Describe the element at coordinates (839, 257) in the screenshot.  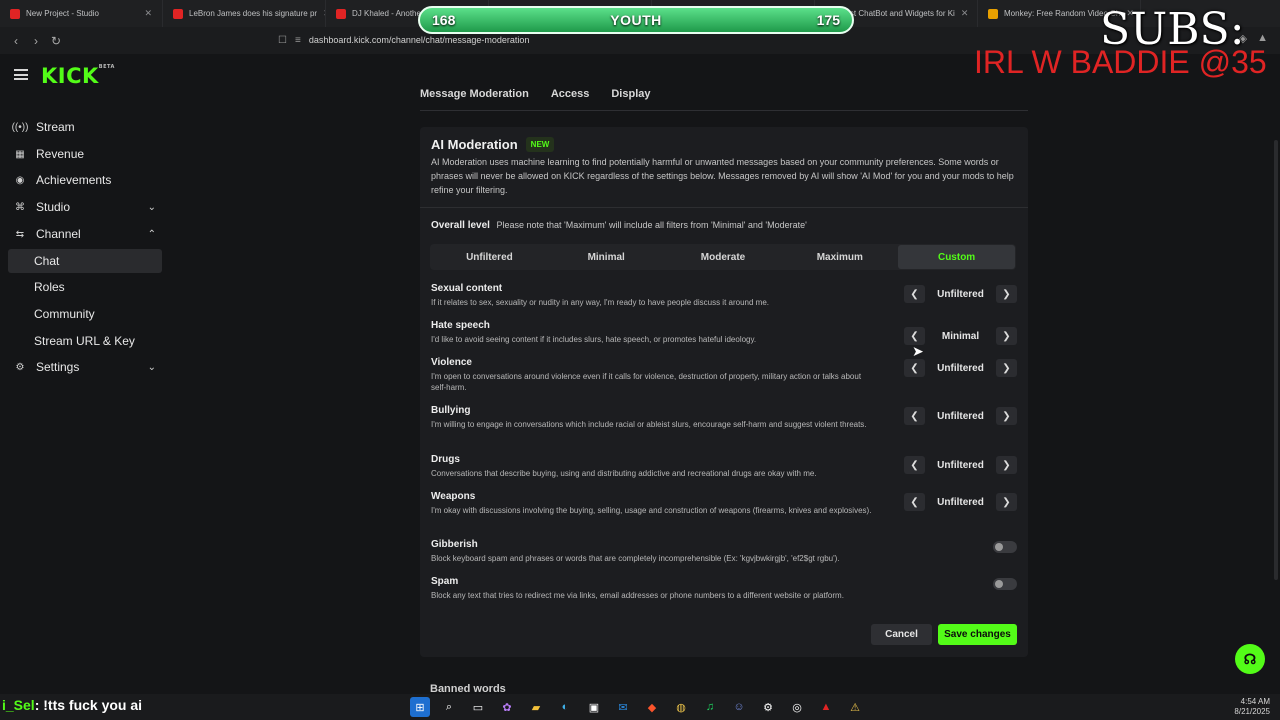
I see `level-option-maximum: Maximum` at that location.